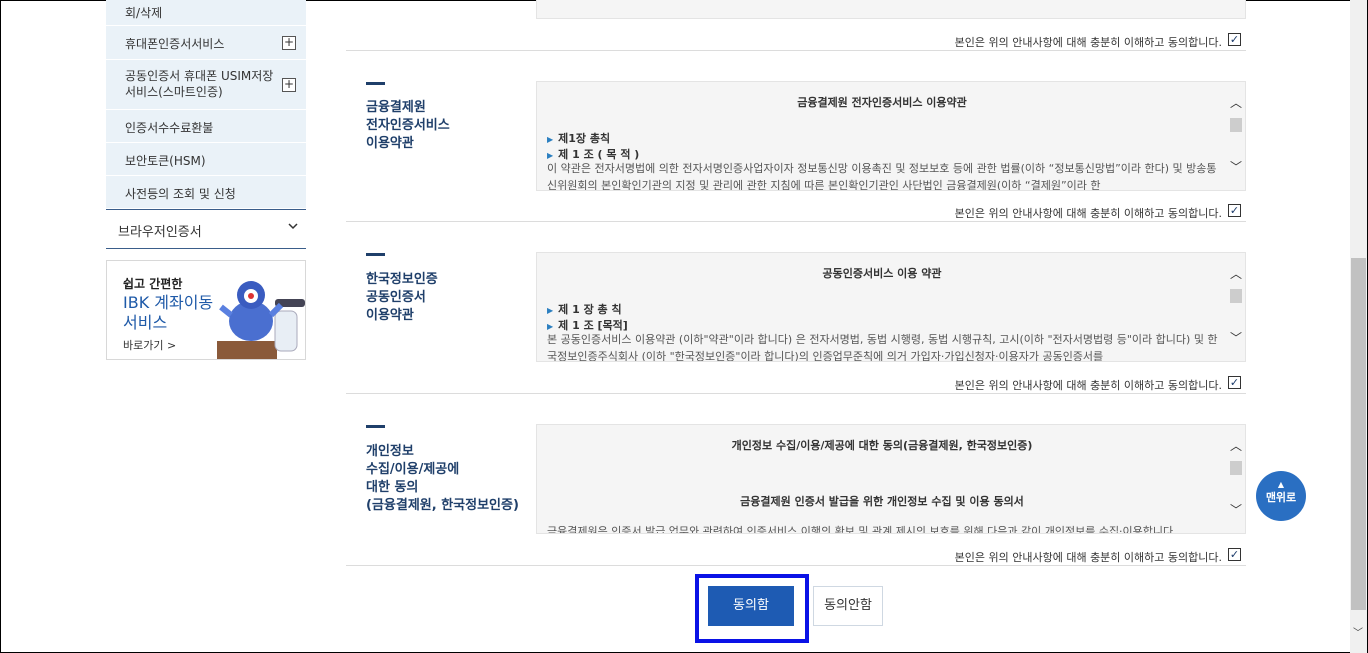  What do you see at coordinates (752, 608) in the screenshot?
I see `highlight-box` at bounding box center [752, 608].